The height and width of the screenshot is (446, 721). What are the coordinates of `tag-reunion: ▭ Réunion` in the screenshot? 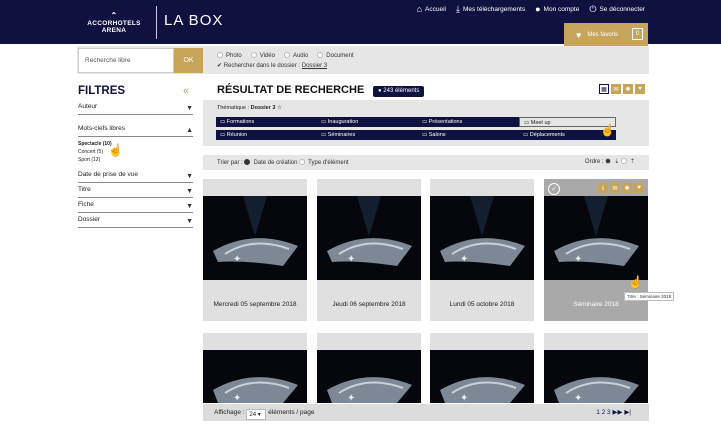 It's located at (266, 135).